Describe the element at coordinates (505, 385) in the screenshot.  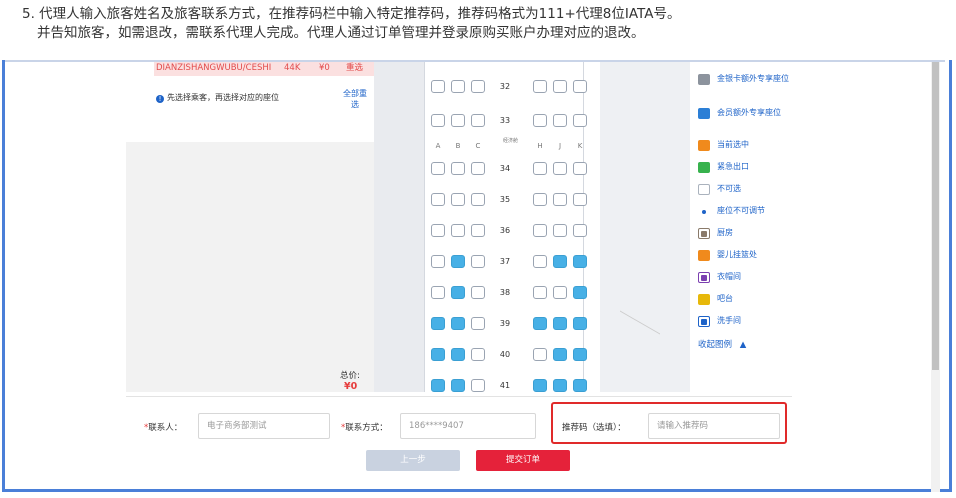
I see `row-number: 41` at that location.